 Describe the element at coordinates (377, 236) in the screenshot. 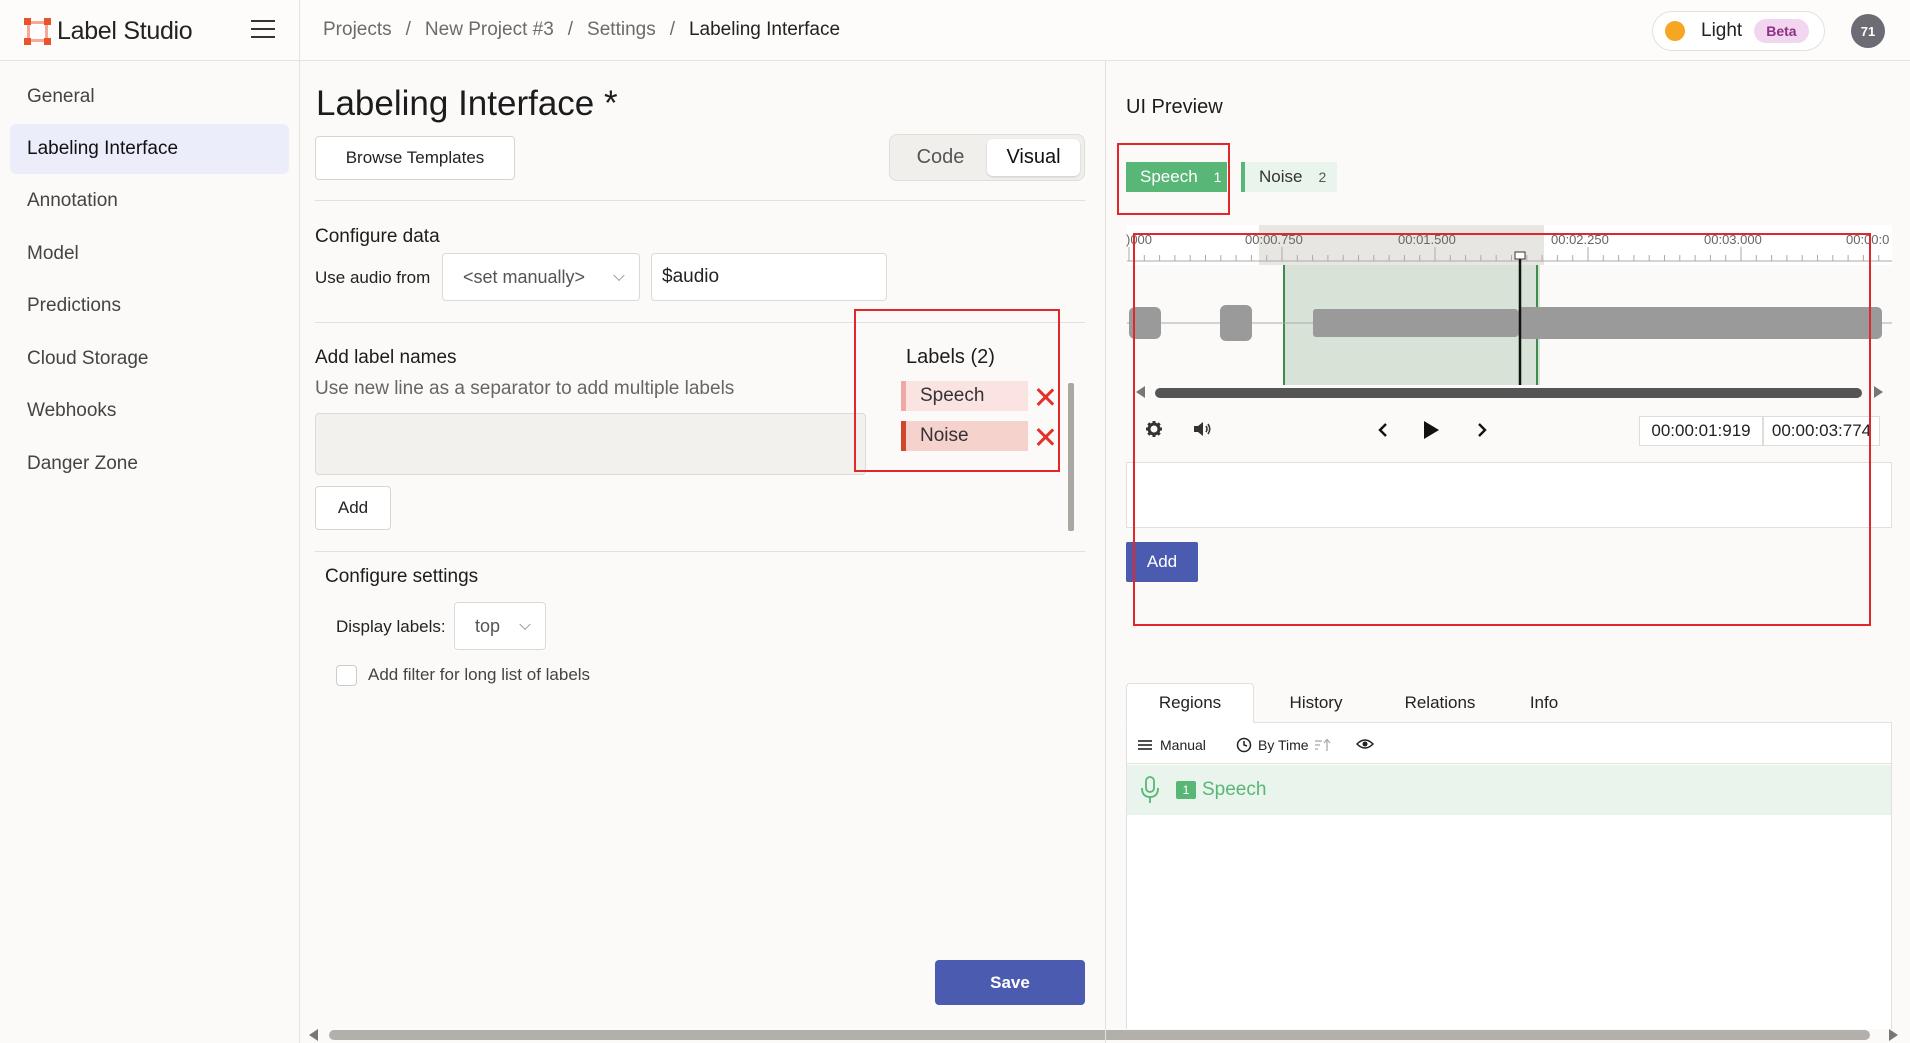

I see `configure-data-title: Configure data` at that location.